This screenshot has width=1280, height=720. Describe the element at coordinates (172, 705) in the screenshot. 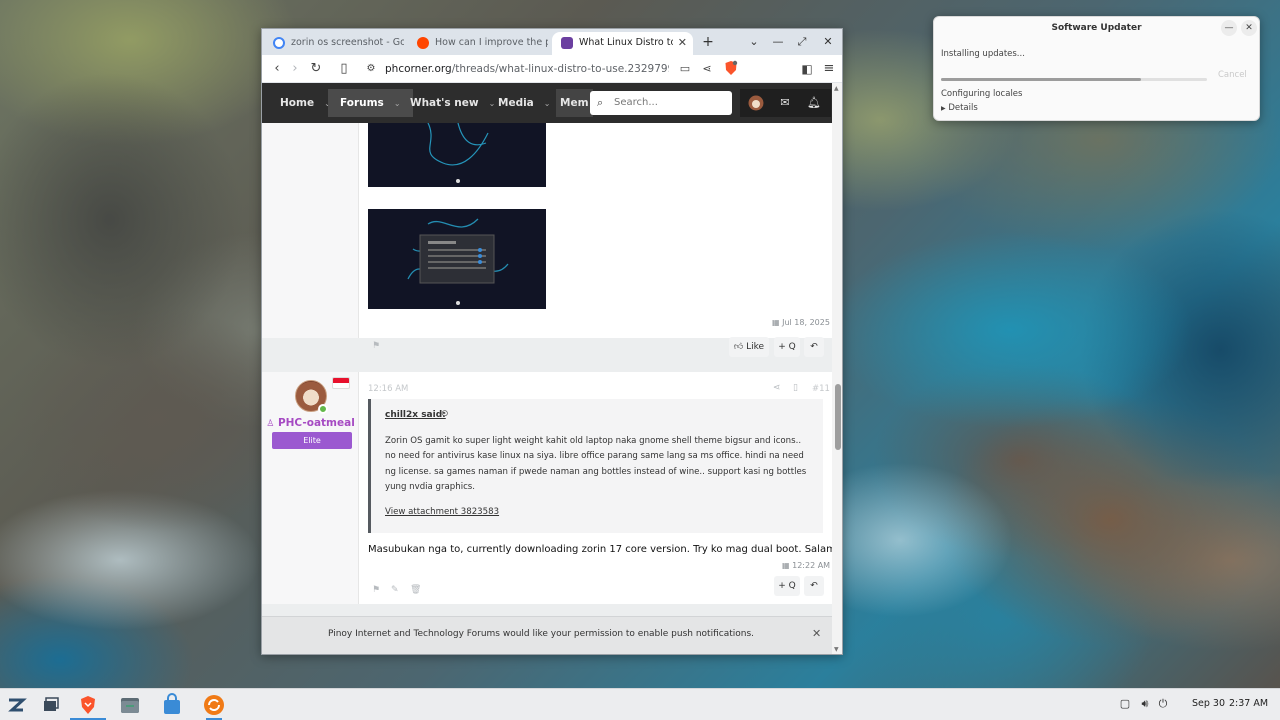

I see `software-store-icon` at that location.